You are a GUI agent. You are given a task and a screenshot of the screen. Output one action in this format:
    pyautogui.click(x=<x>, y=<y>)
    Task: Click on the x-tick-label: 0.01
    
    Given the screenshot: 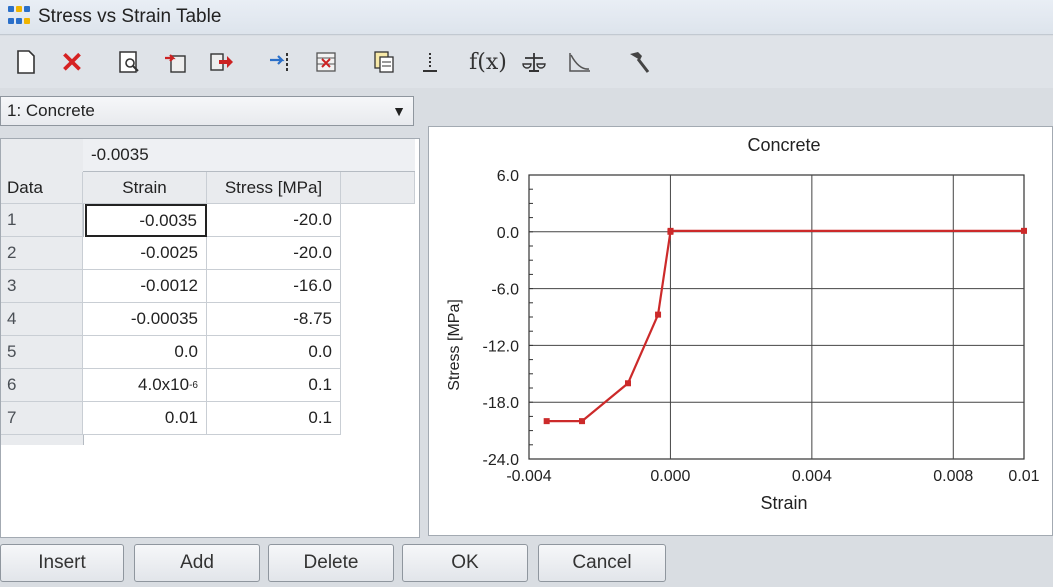 What is the action you would take?
    pyautogui.click(x=1023, y=476)
    